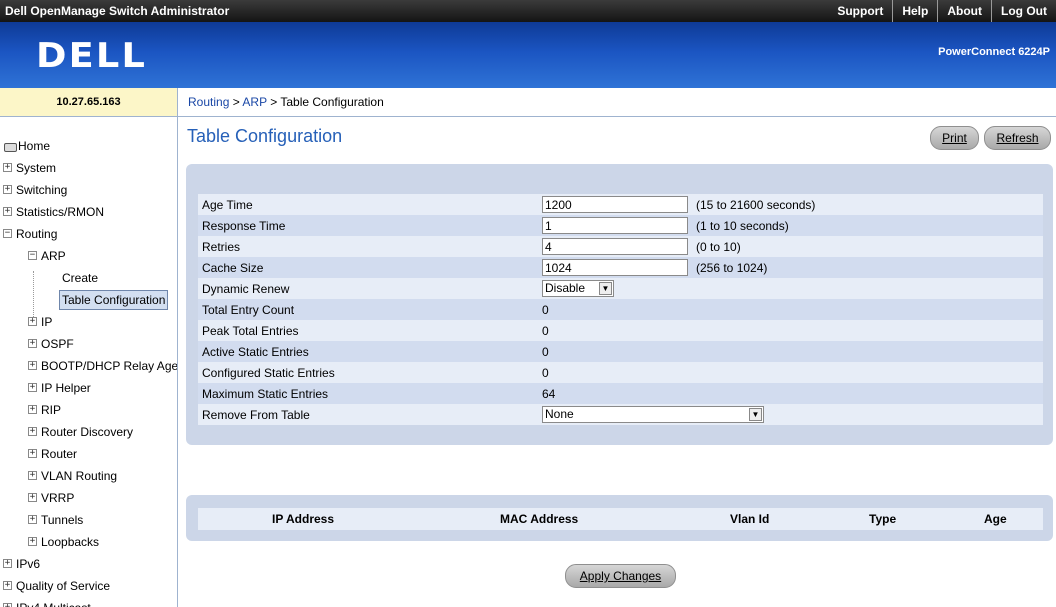  Describe the element at coordinates (117, 11) in the screenshot. I see `app-title: Dell OpenManage Switch Administrator` at that location.